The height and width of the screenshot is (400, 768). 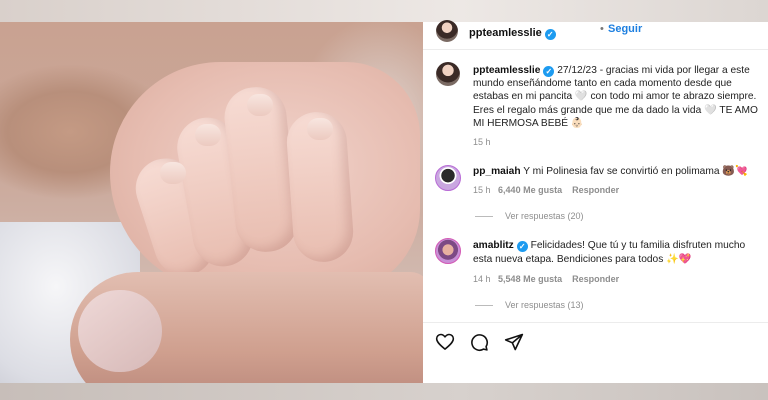 What do you see at coordinates (595, 322) in the screenshot?
I see `actions-divider` at bounding box center [595, 322].